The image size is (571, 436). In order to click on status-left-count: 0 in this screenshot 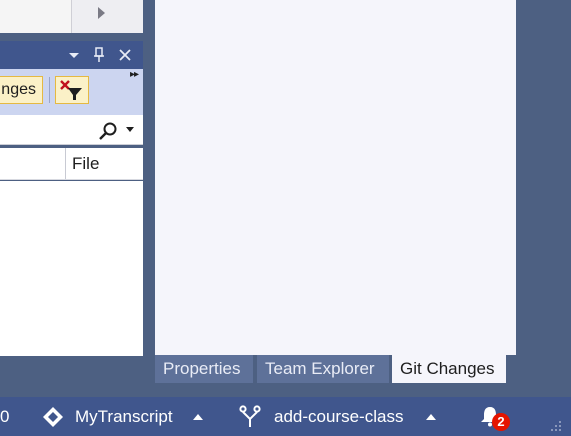, I will do `click(4, 416)`.